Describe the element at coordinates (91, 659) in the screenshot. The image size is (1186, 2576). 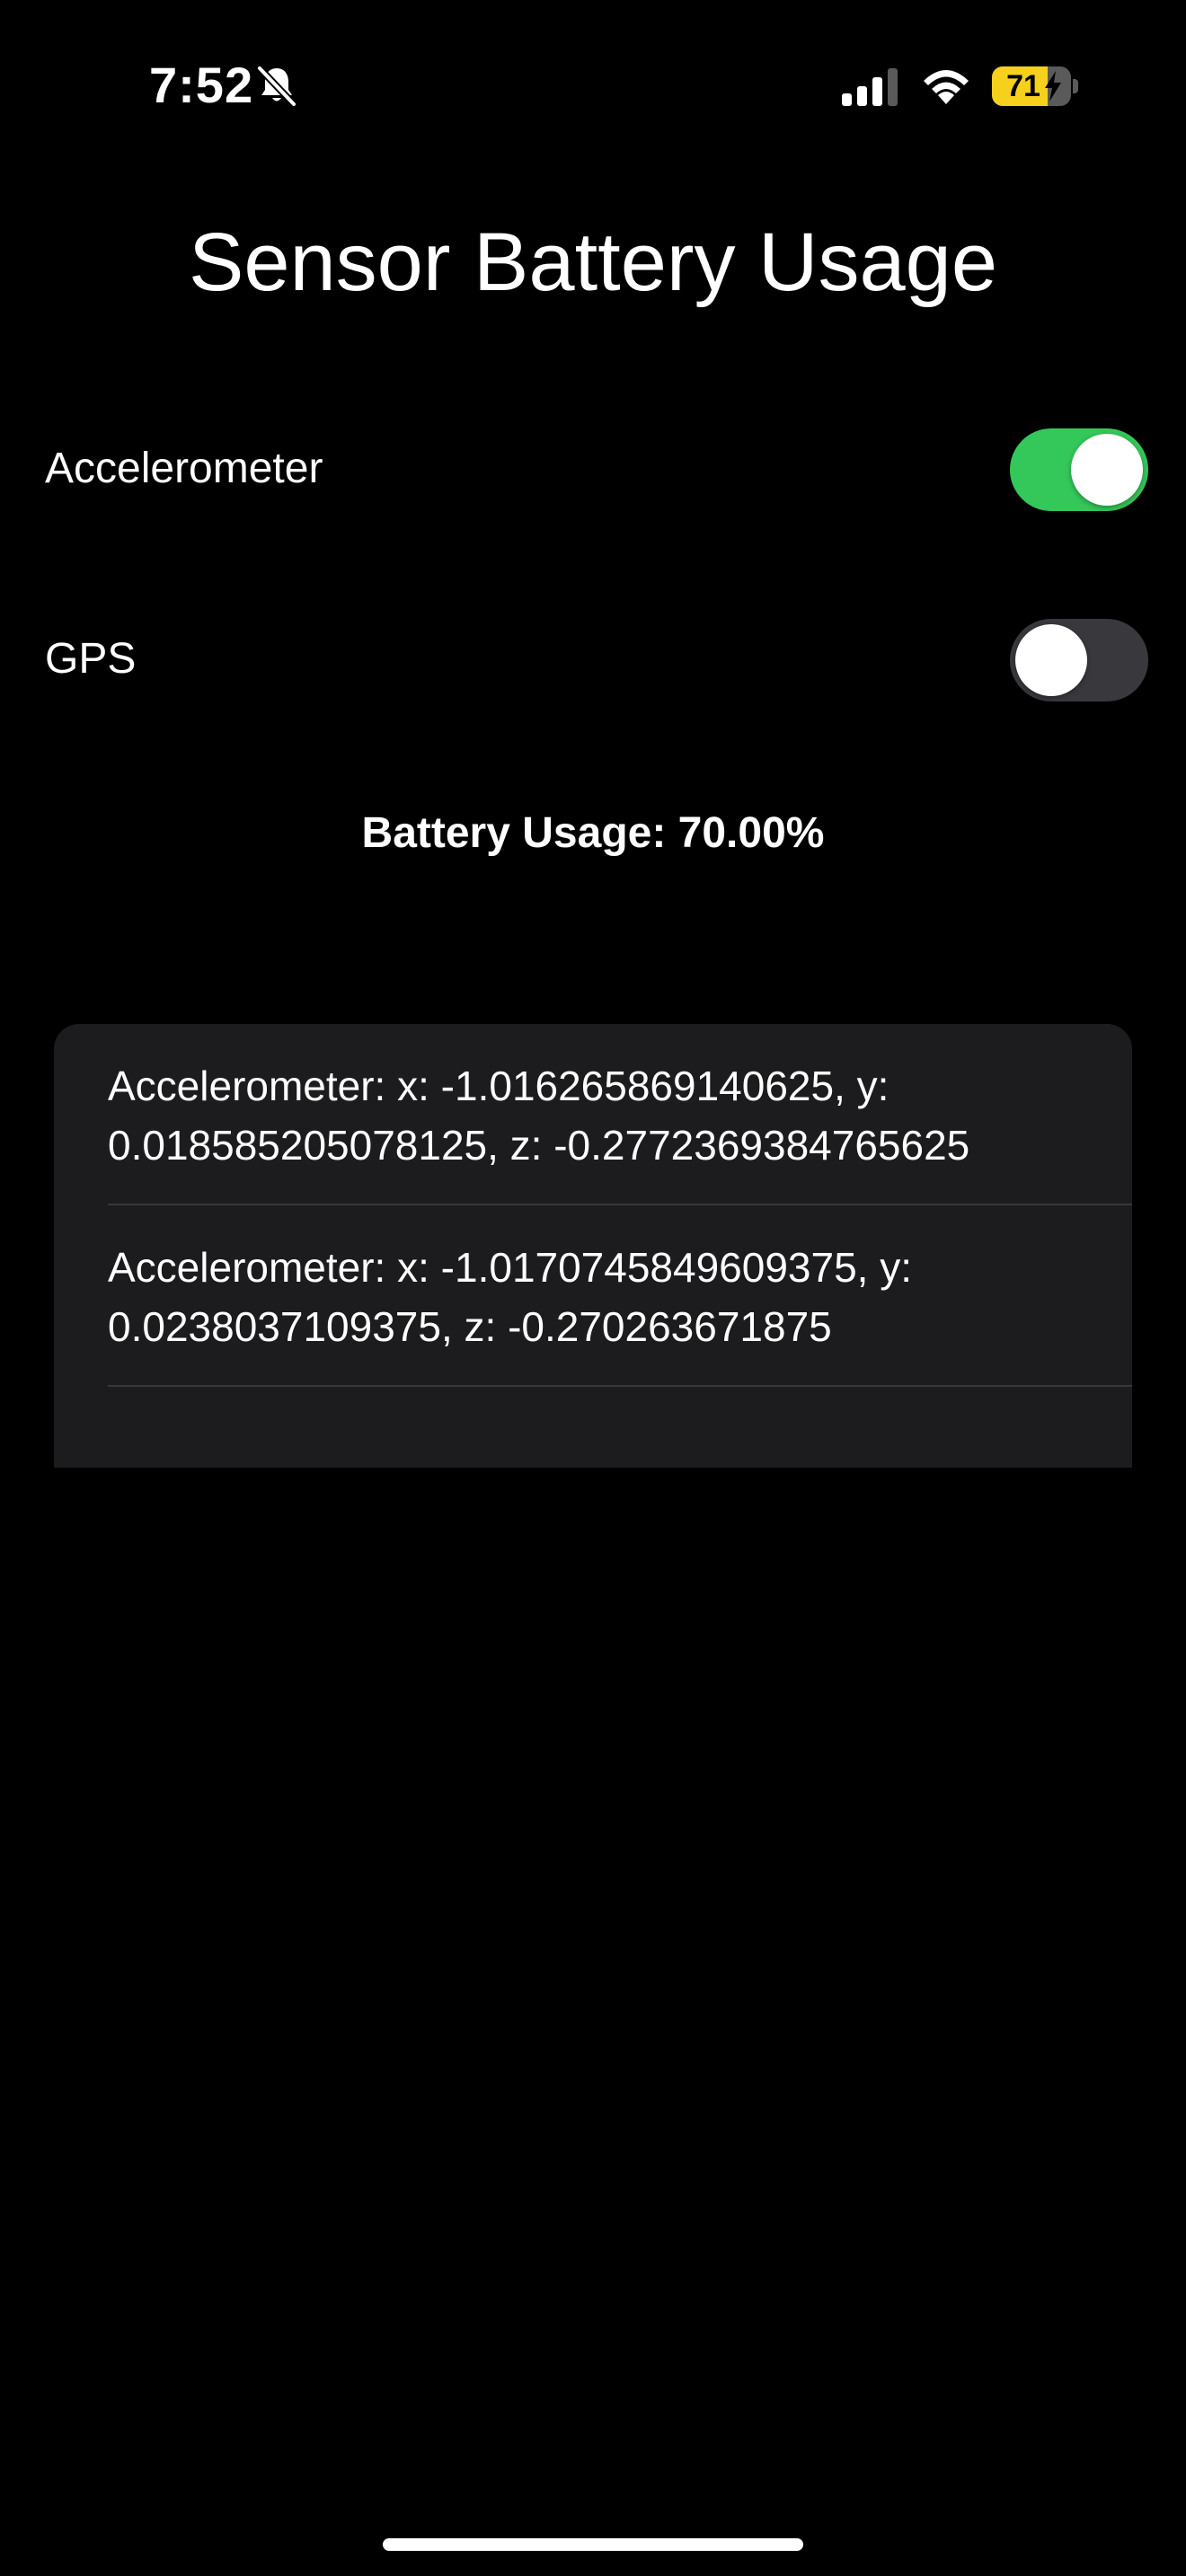
I see `toggle-label-gps: GPS` at that location.